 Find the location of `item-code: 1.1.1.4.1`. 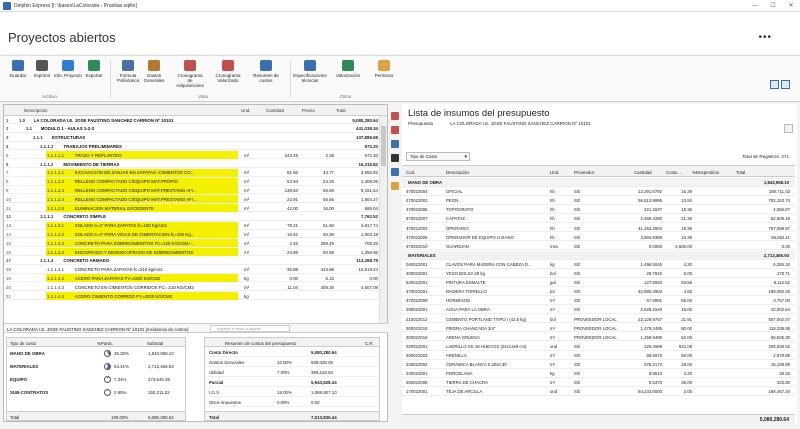

item-code: 1.1.1.4.1 is located at coordinates (56, 270).